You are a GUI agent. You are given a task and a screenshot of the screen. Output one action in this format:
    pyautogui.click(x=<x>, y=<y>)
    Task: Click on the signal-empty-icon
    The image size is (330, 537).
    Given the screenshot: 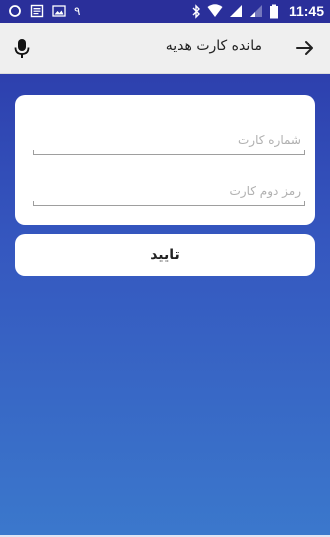 What is the action you would take?
    pyautogui.click(x=256, y=11)
    